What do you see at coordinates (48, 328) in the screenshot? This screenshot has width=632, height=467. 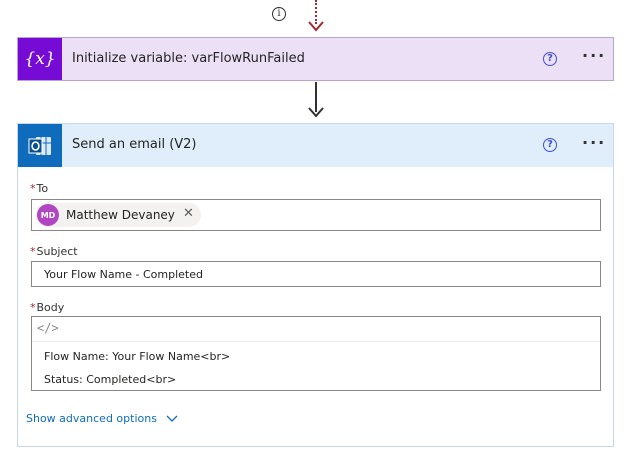 I see `code-view-icon: </>` at bounding box center [48, 328].